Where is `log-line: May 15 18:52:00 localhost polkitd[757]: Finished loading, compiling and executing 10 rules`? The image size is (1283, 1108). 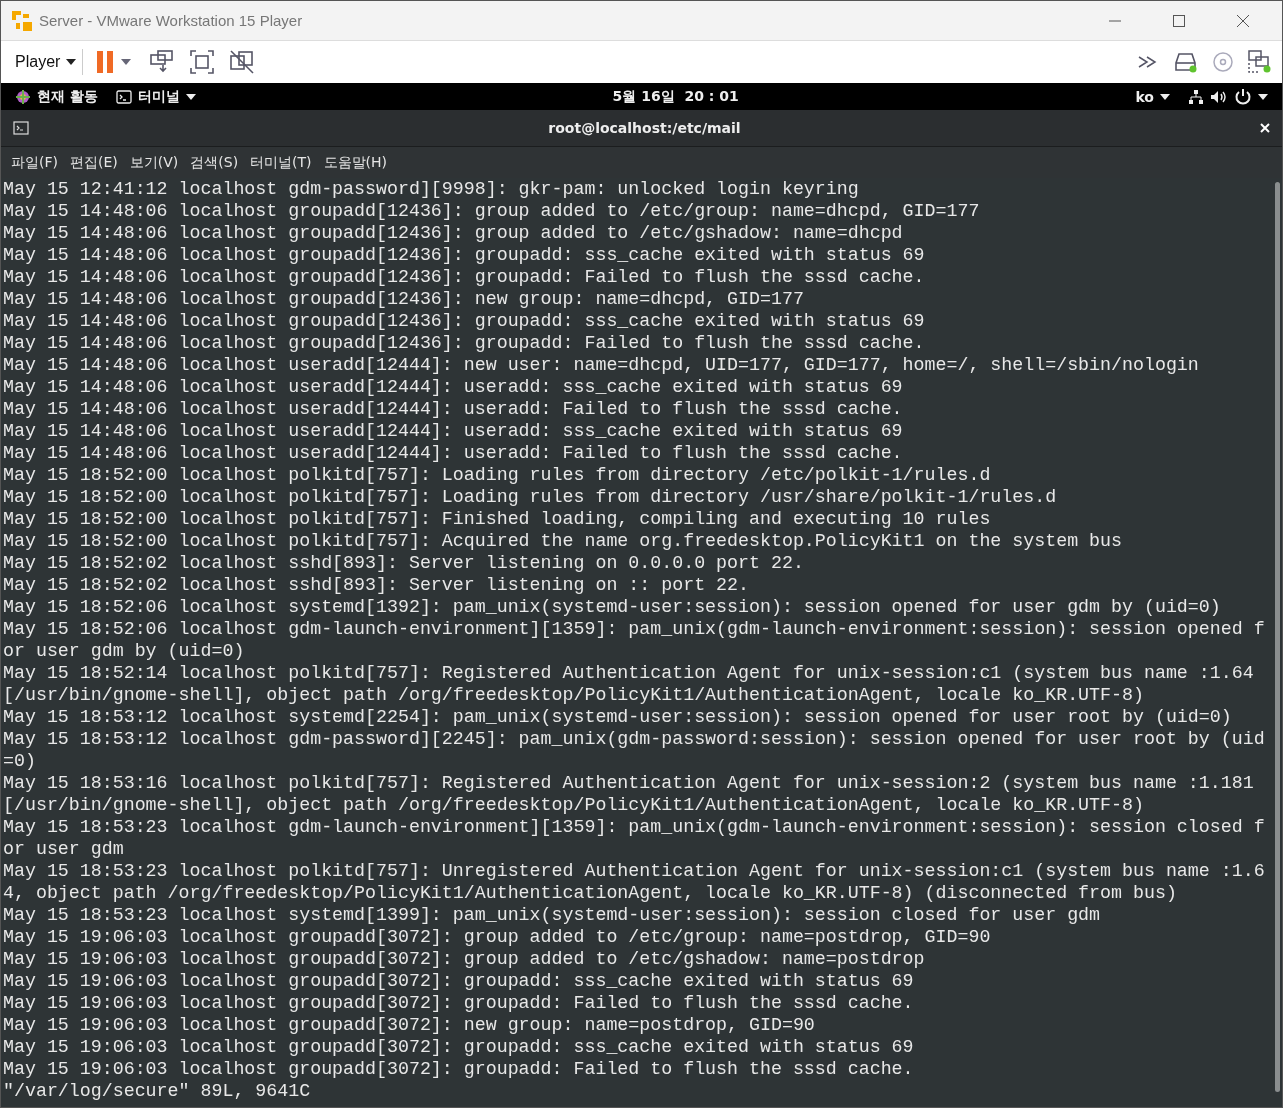 log-line: May 15 18:52:00 localhost polkitd[757]: Finished loading, compiling and executing 10 rules is located at coordinates (497, 519).